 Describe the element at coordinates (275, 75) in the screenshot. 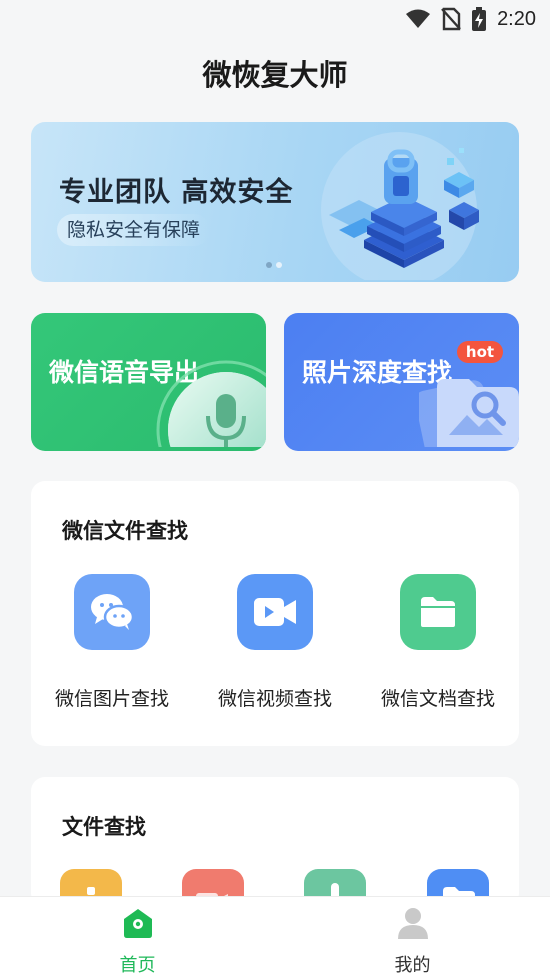

I see `page-title: 微恢复大师` at that location.